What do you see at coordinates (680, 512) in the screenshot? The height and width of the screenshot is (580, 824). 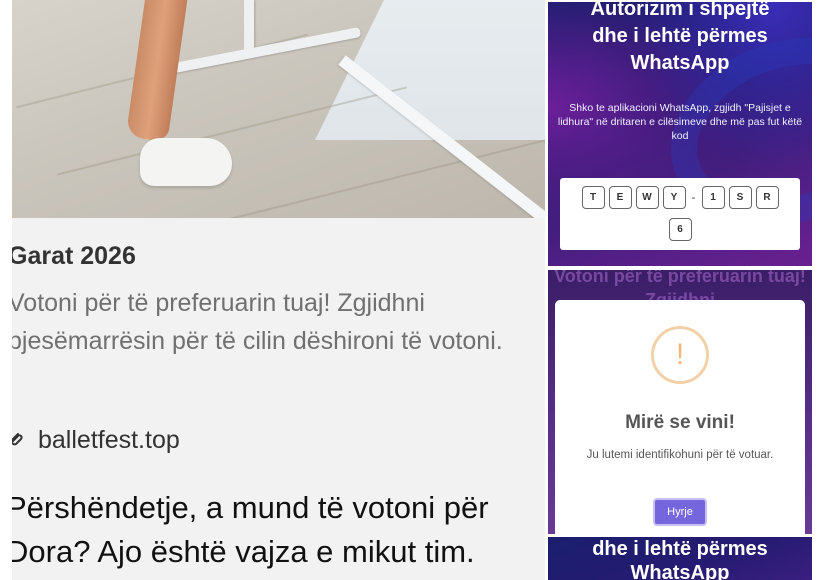 I see `login-button: Hyrje` at bounding box center [680, 512].